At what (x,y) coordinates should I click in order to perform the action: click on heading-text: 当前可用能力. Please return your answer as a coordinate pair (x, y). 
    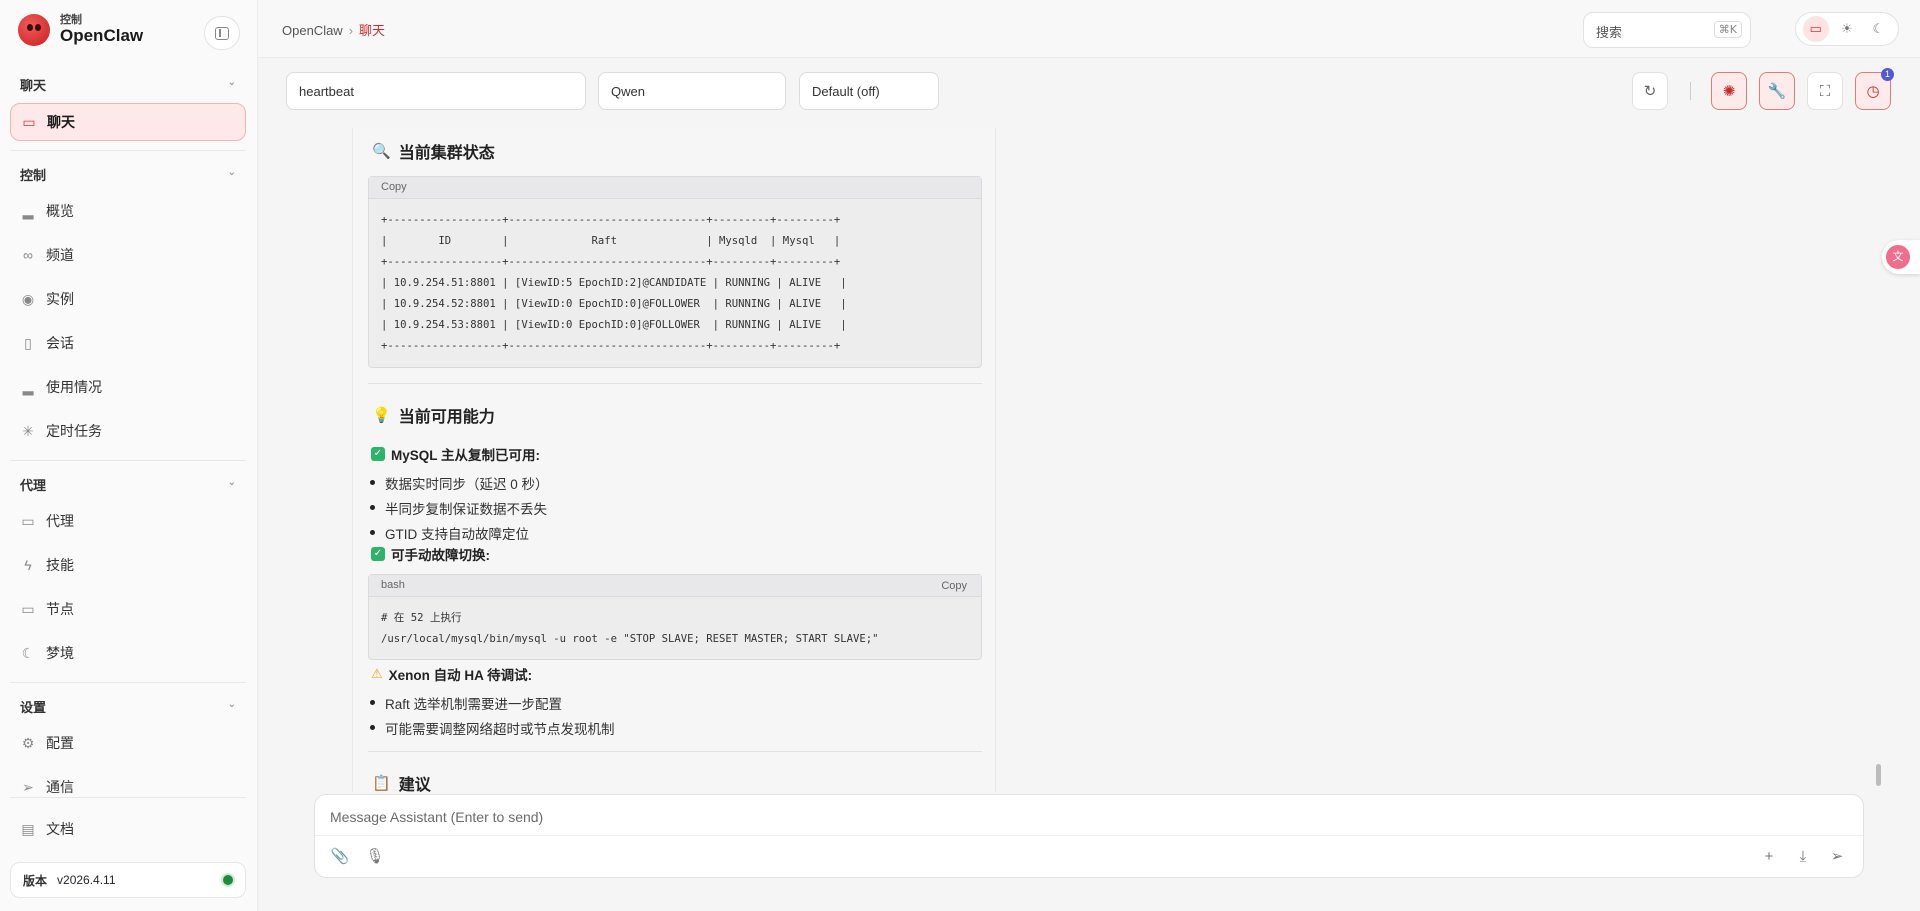
    Looking at the image, I should click on (446, 417).